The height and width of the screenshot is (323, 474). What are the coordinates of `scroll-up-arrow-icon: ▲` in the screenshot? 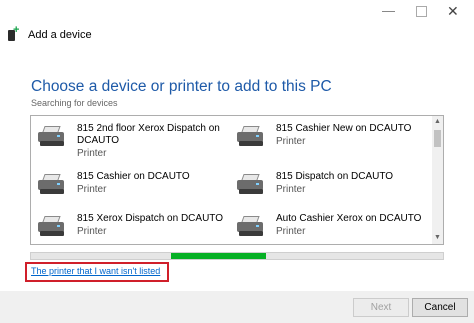 It's located at (437, 122).